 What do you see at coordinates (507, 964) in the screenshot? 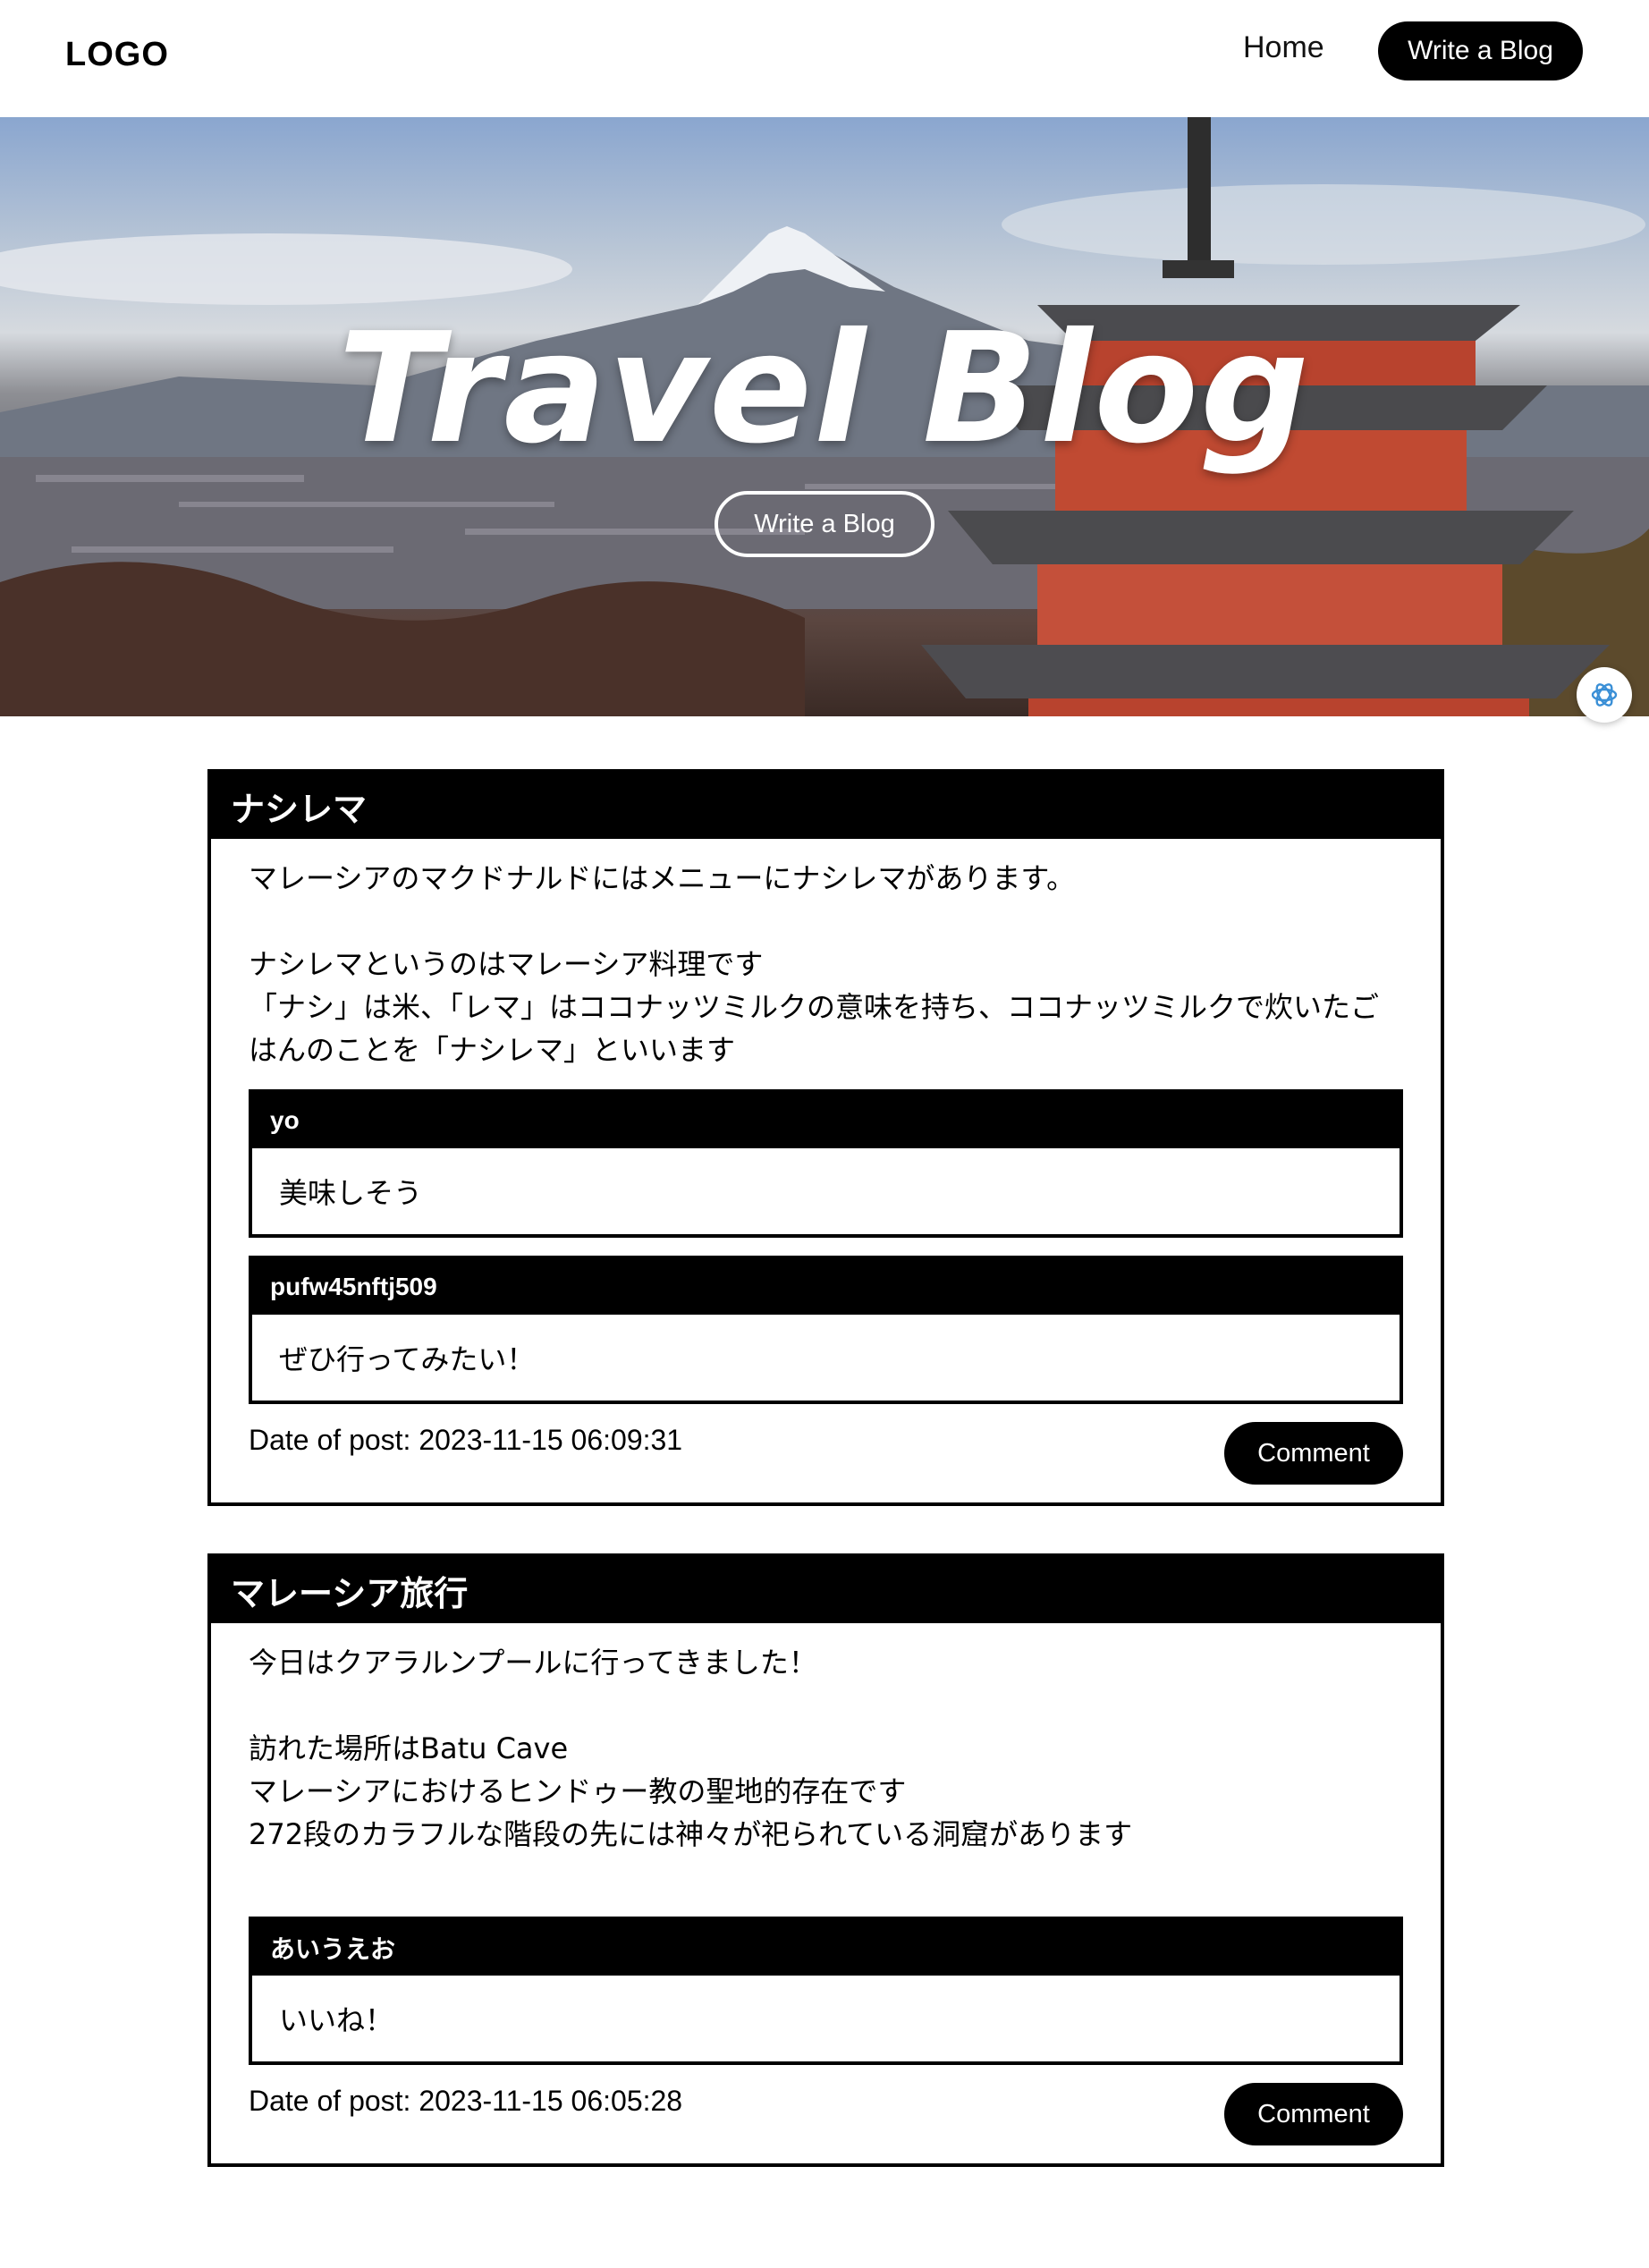
I see `post-body-line: ナシレマというのはマレーシア料理です` at bounding box center [507, 964].